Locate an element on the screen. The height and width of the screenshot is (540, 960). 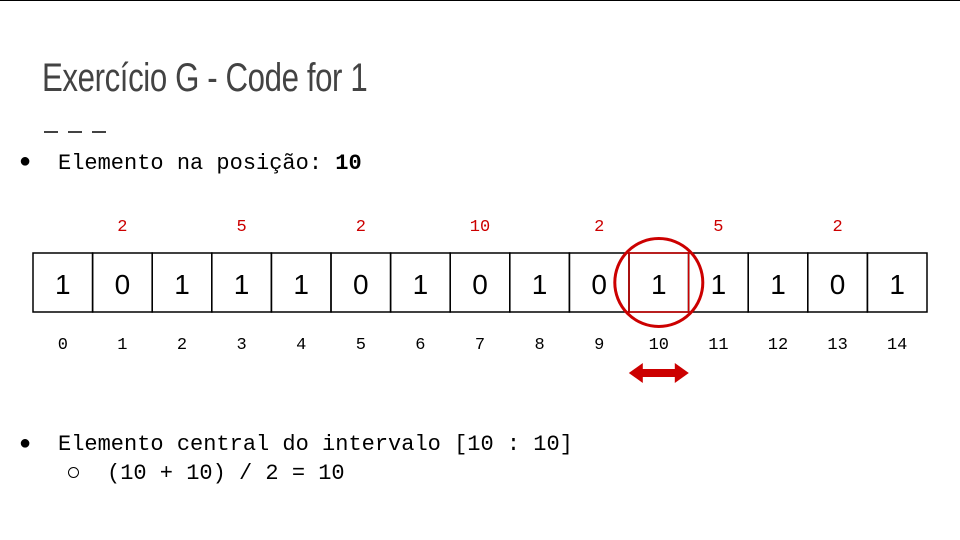
array-index-label: 2 is located at coordinates (182, 345).